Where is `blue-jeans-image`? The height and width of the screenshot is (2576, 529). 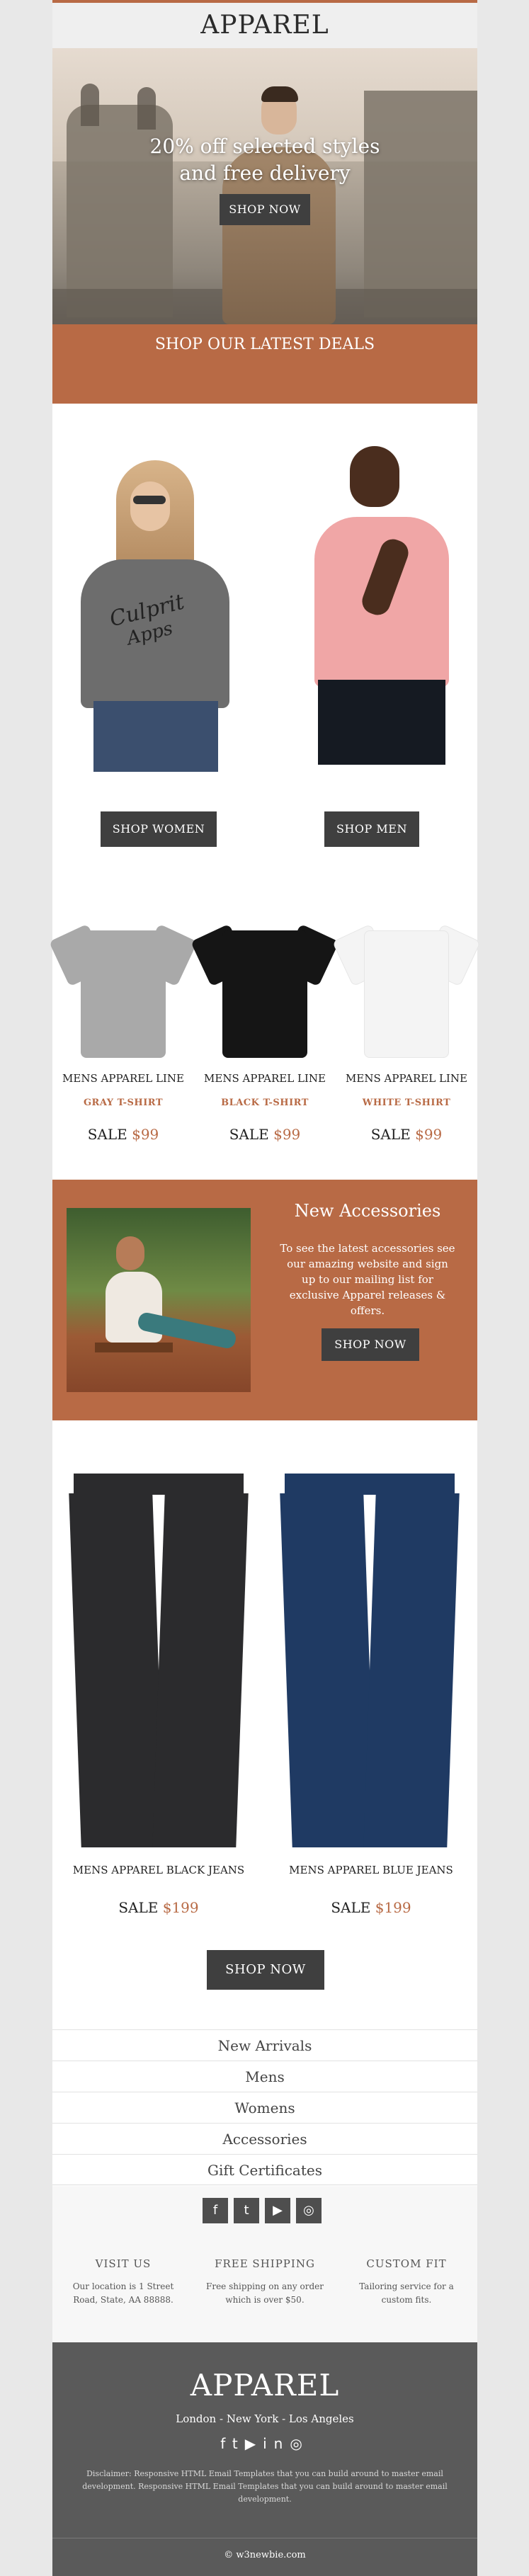
blue-jeans-image is located at coordinates (370, 1662).